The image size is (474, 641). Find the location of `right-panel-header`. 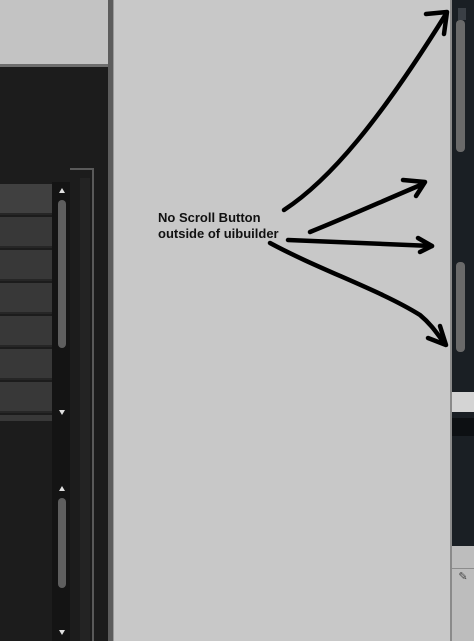

right-panel-header is located at coordinates (462, 14).